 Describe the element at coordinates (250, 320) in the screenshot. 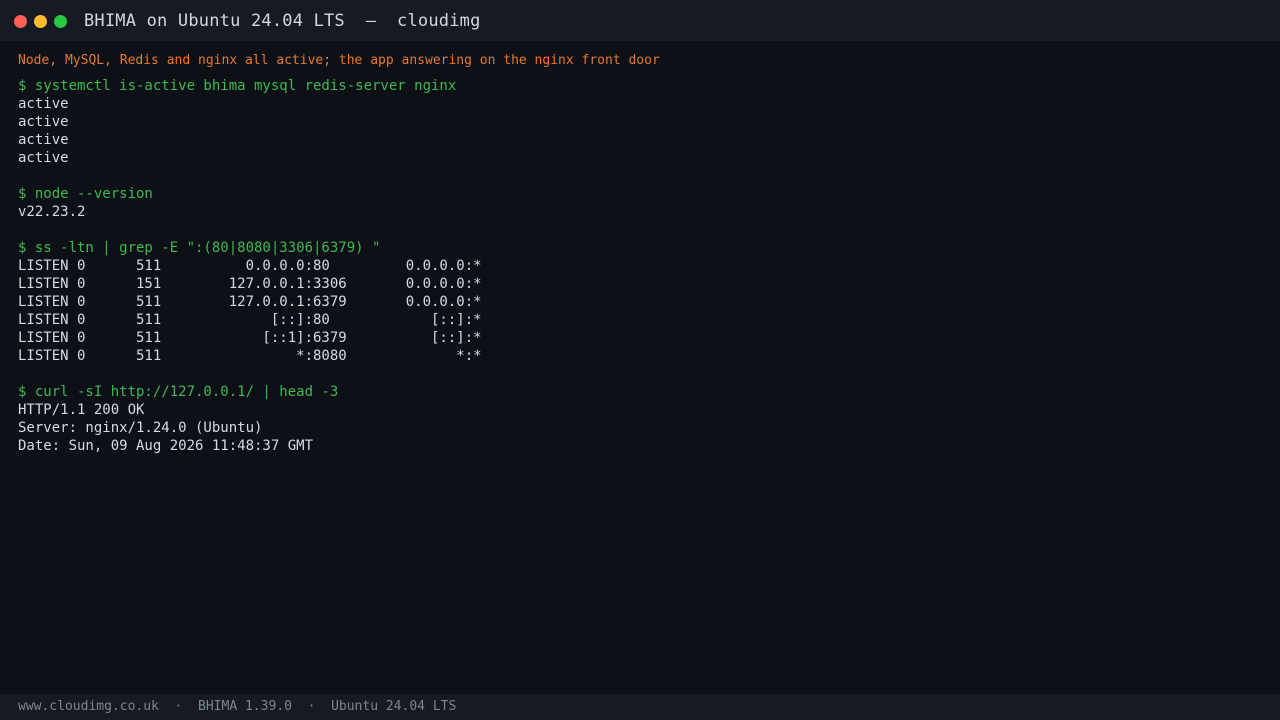

I see `terminal-output-line: LISTEN 0 511 [::]:80 [::]:*` at that location.